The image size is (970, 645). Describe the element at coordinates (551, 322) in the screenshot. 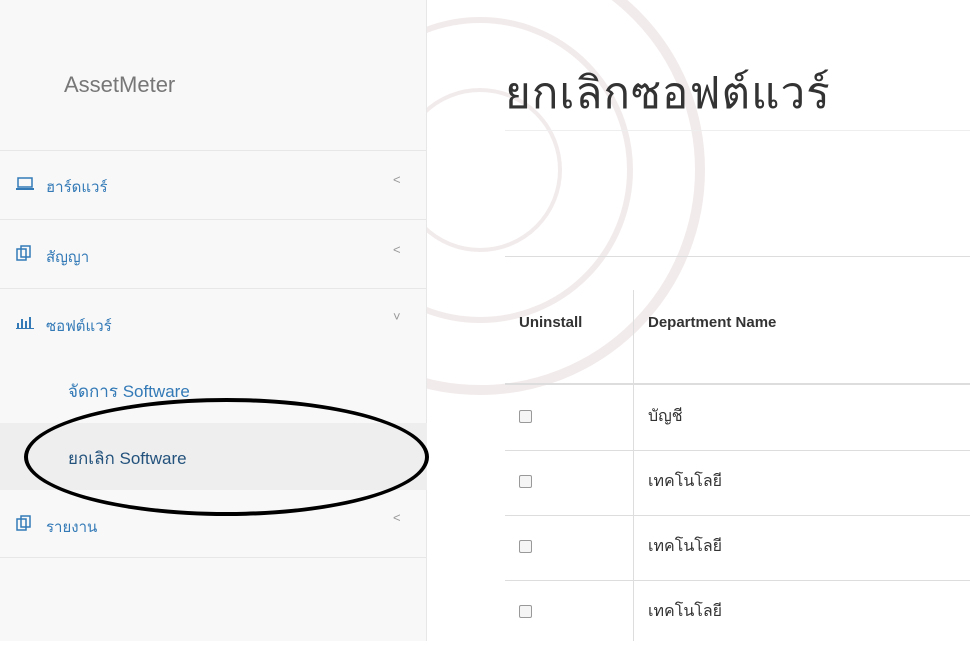

I see `column-header-uninstall: Uninstall` at that location.